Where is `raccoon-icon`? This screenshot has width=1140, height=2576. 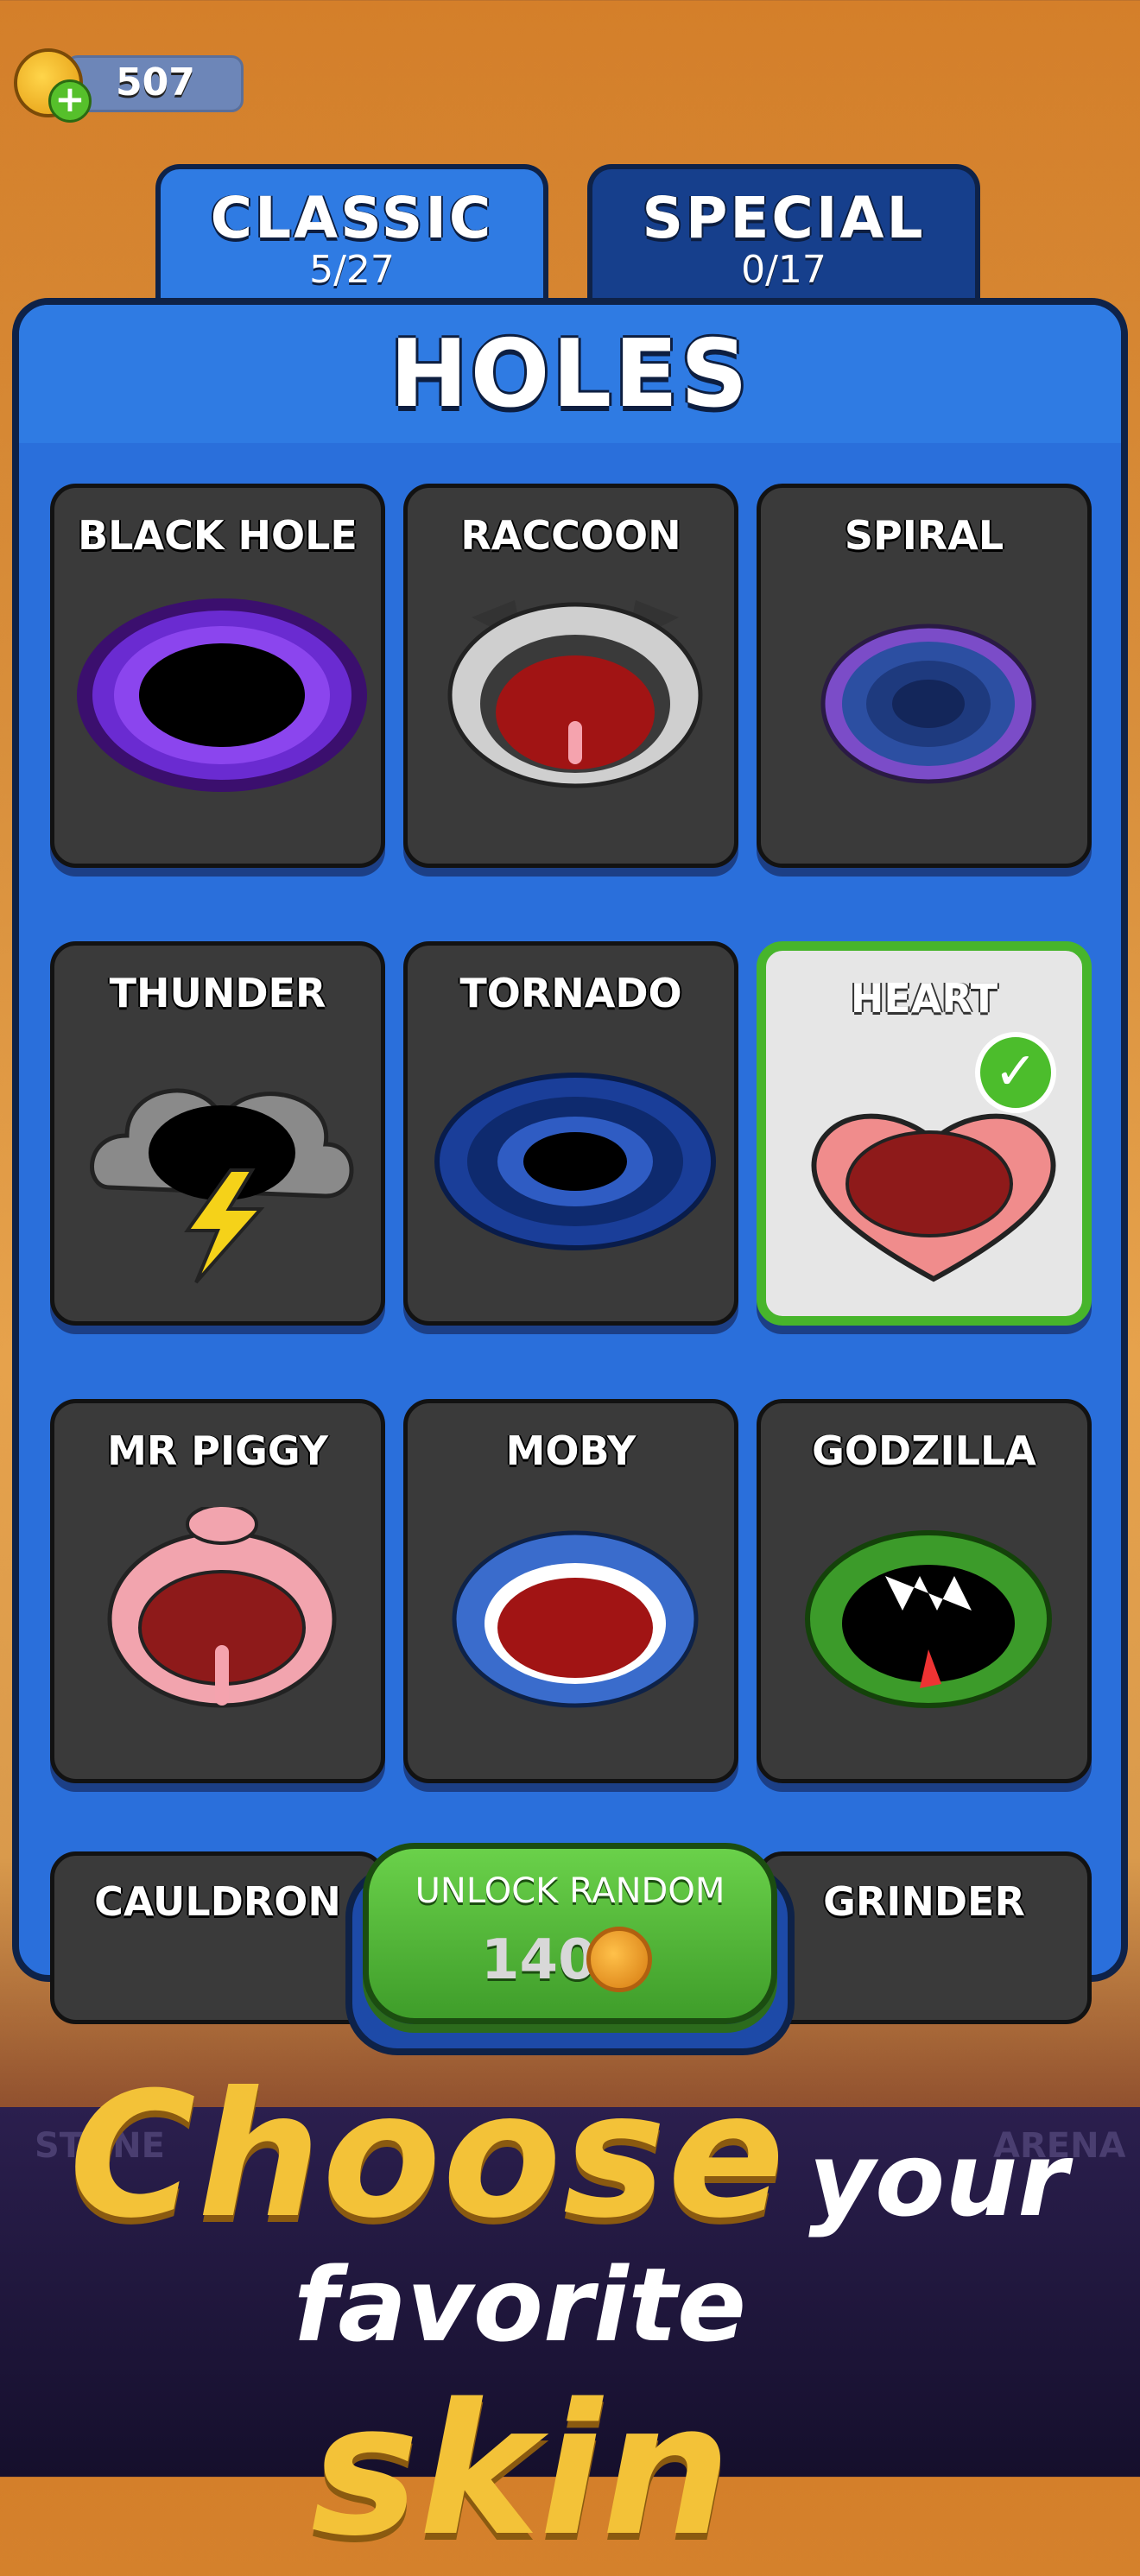 raccoon-icon is located at coordinates (575, 694).